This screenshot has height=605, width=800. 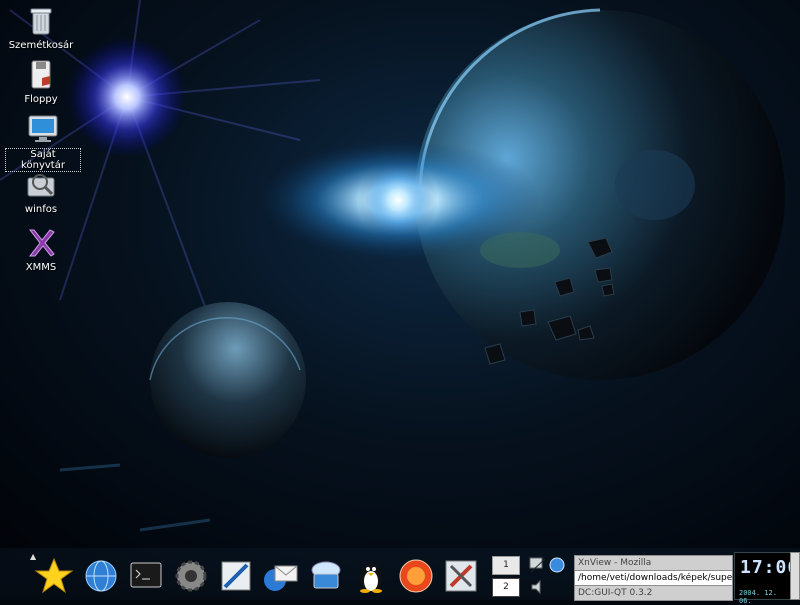 What do you see at coordinates (506, 565) in the screenshot?
I see `pager-desktop-1: 1` at bounding box center [506, 565].